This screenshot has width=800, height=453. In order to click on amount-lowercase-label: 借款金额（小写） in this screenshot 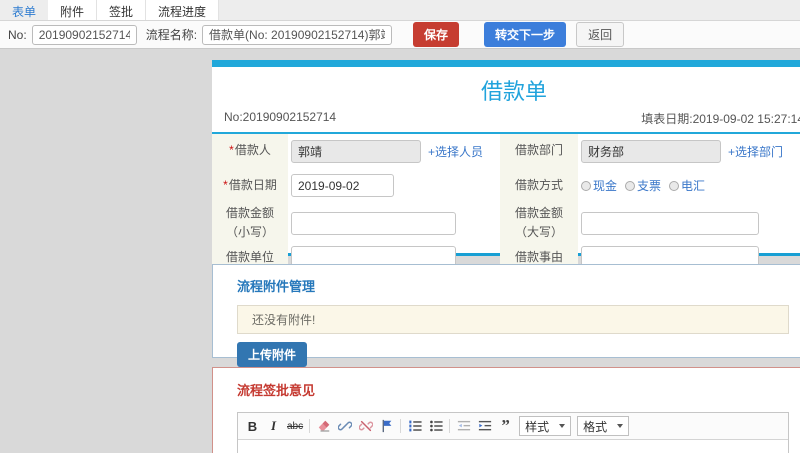, I will do `click(250, 223)`.